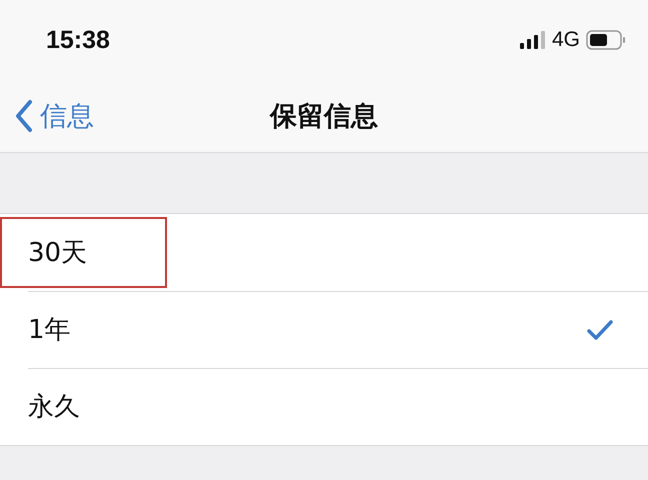 The image size is (648, 480). Describe the element at coordinates (24, 116) in the screenshot. I see `chevron-left-icon` at that location.